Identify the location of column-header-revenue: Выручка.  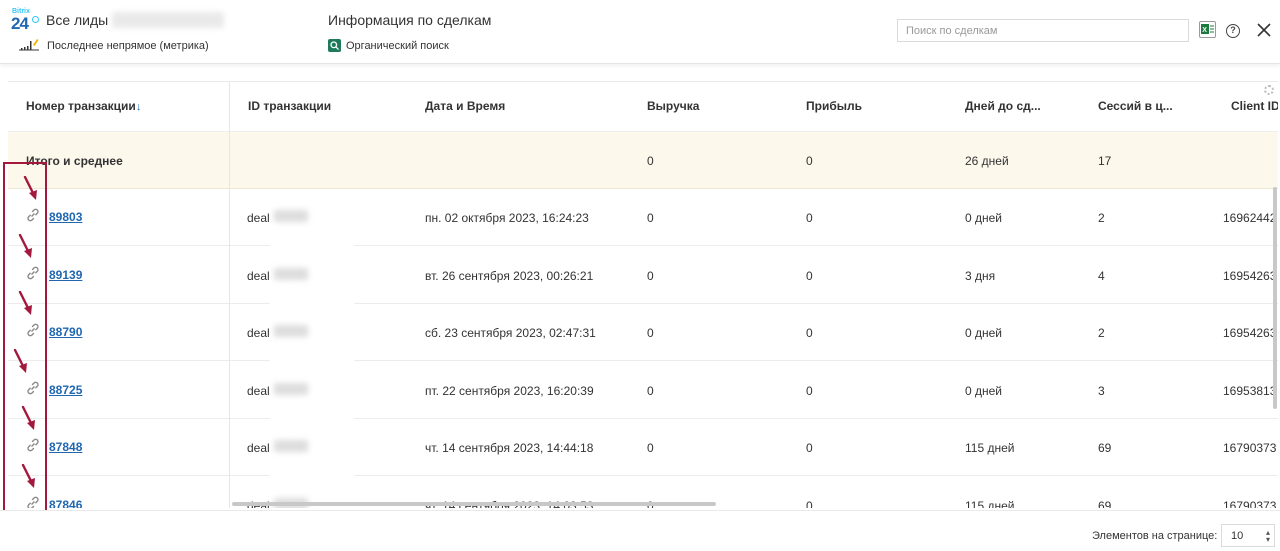
(673, 106).